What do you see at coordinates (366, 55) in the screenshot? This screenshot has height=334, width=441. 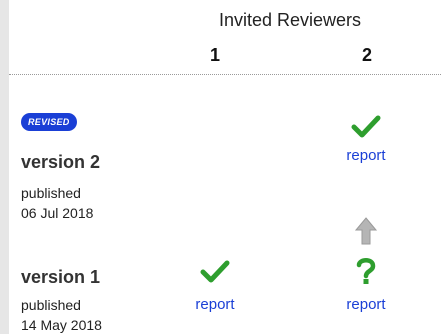 I see `reviewer-column-2: 2` at bounding box center [366, 55].